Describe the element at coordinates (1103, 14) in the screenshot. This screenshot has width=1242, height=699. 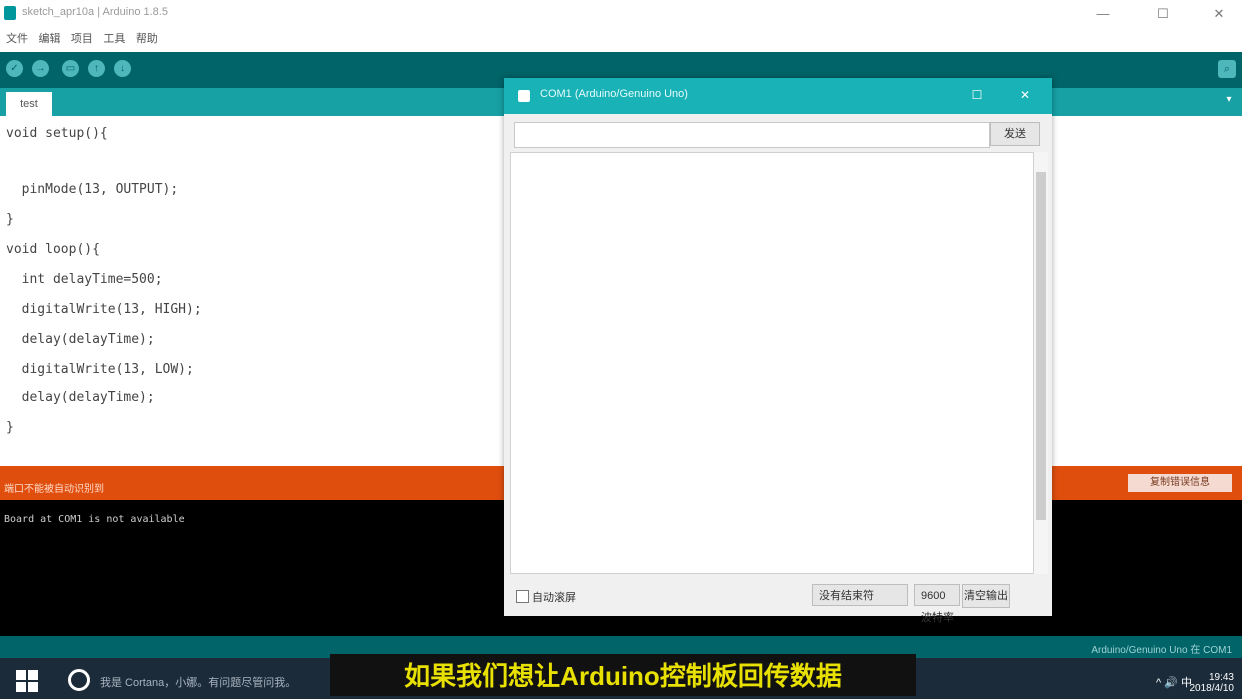
I see `minimize-button: —` at that location.